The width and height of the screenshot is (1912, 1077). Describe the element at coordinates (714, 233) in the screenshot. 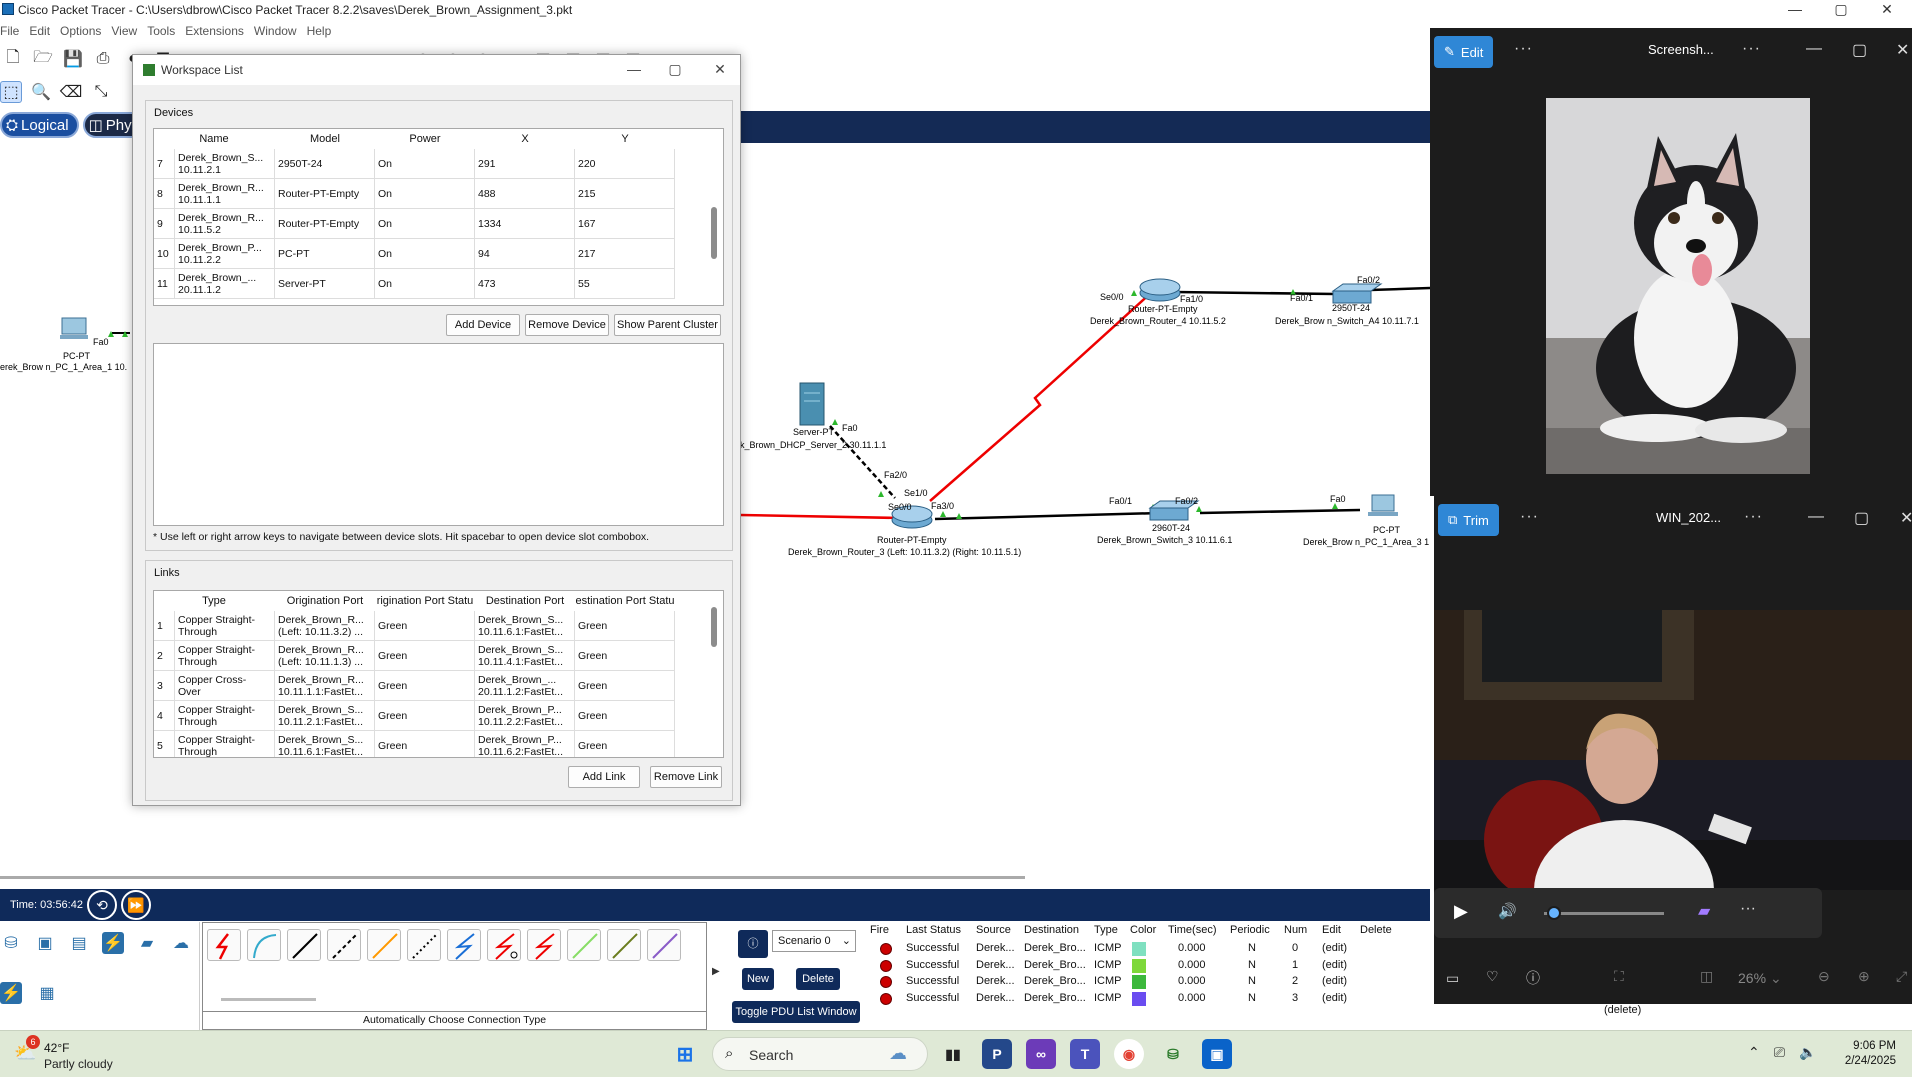

I see `devices-scrollbar` at that location.